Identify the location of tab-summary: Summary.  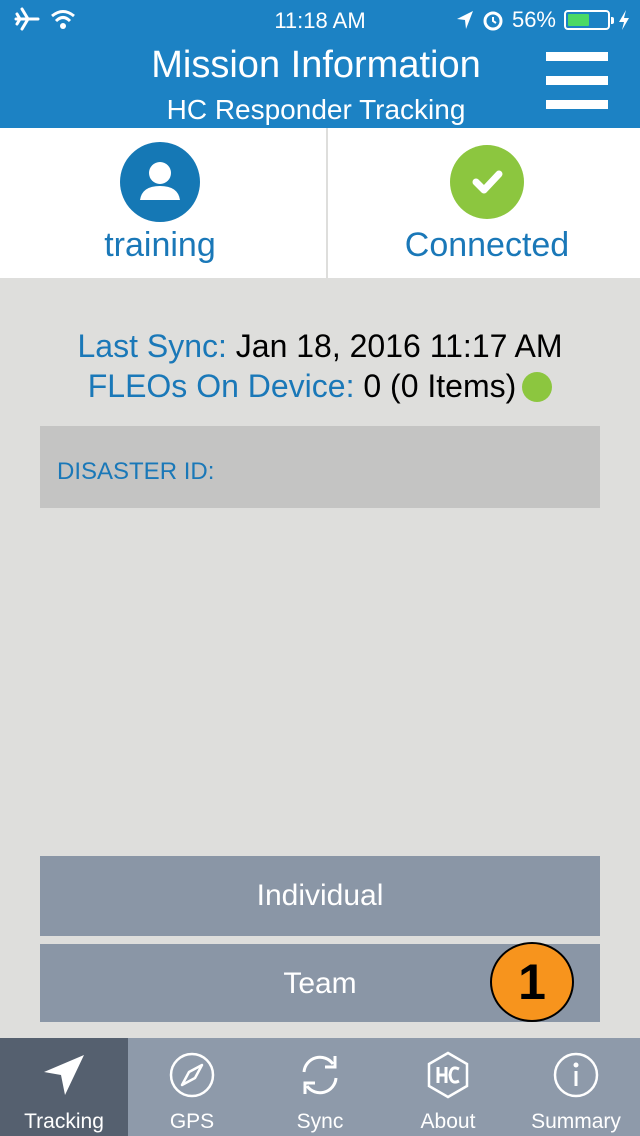
(576, 1087).